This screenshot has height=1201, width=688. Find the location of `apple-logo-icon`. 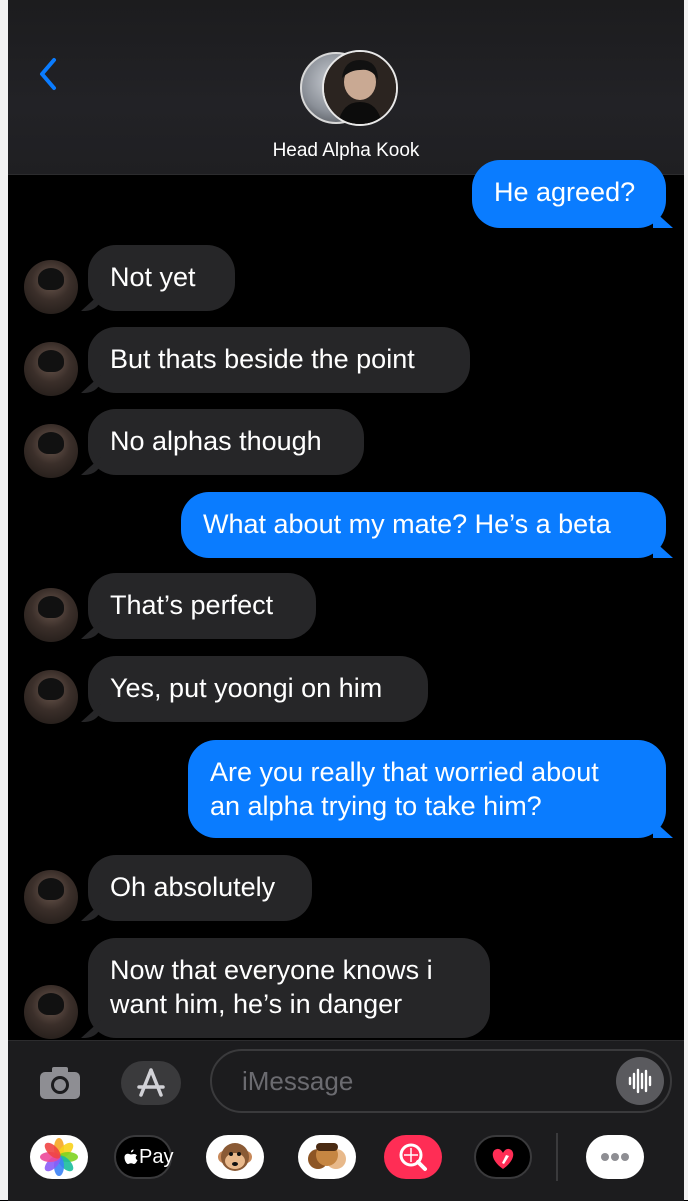

apple-logo-icon is located at coordinates (131, 1156).